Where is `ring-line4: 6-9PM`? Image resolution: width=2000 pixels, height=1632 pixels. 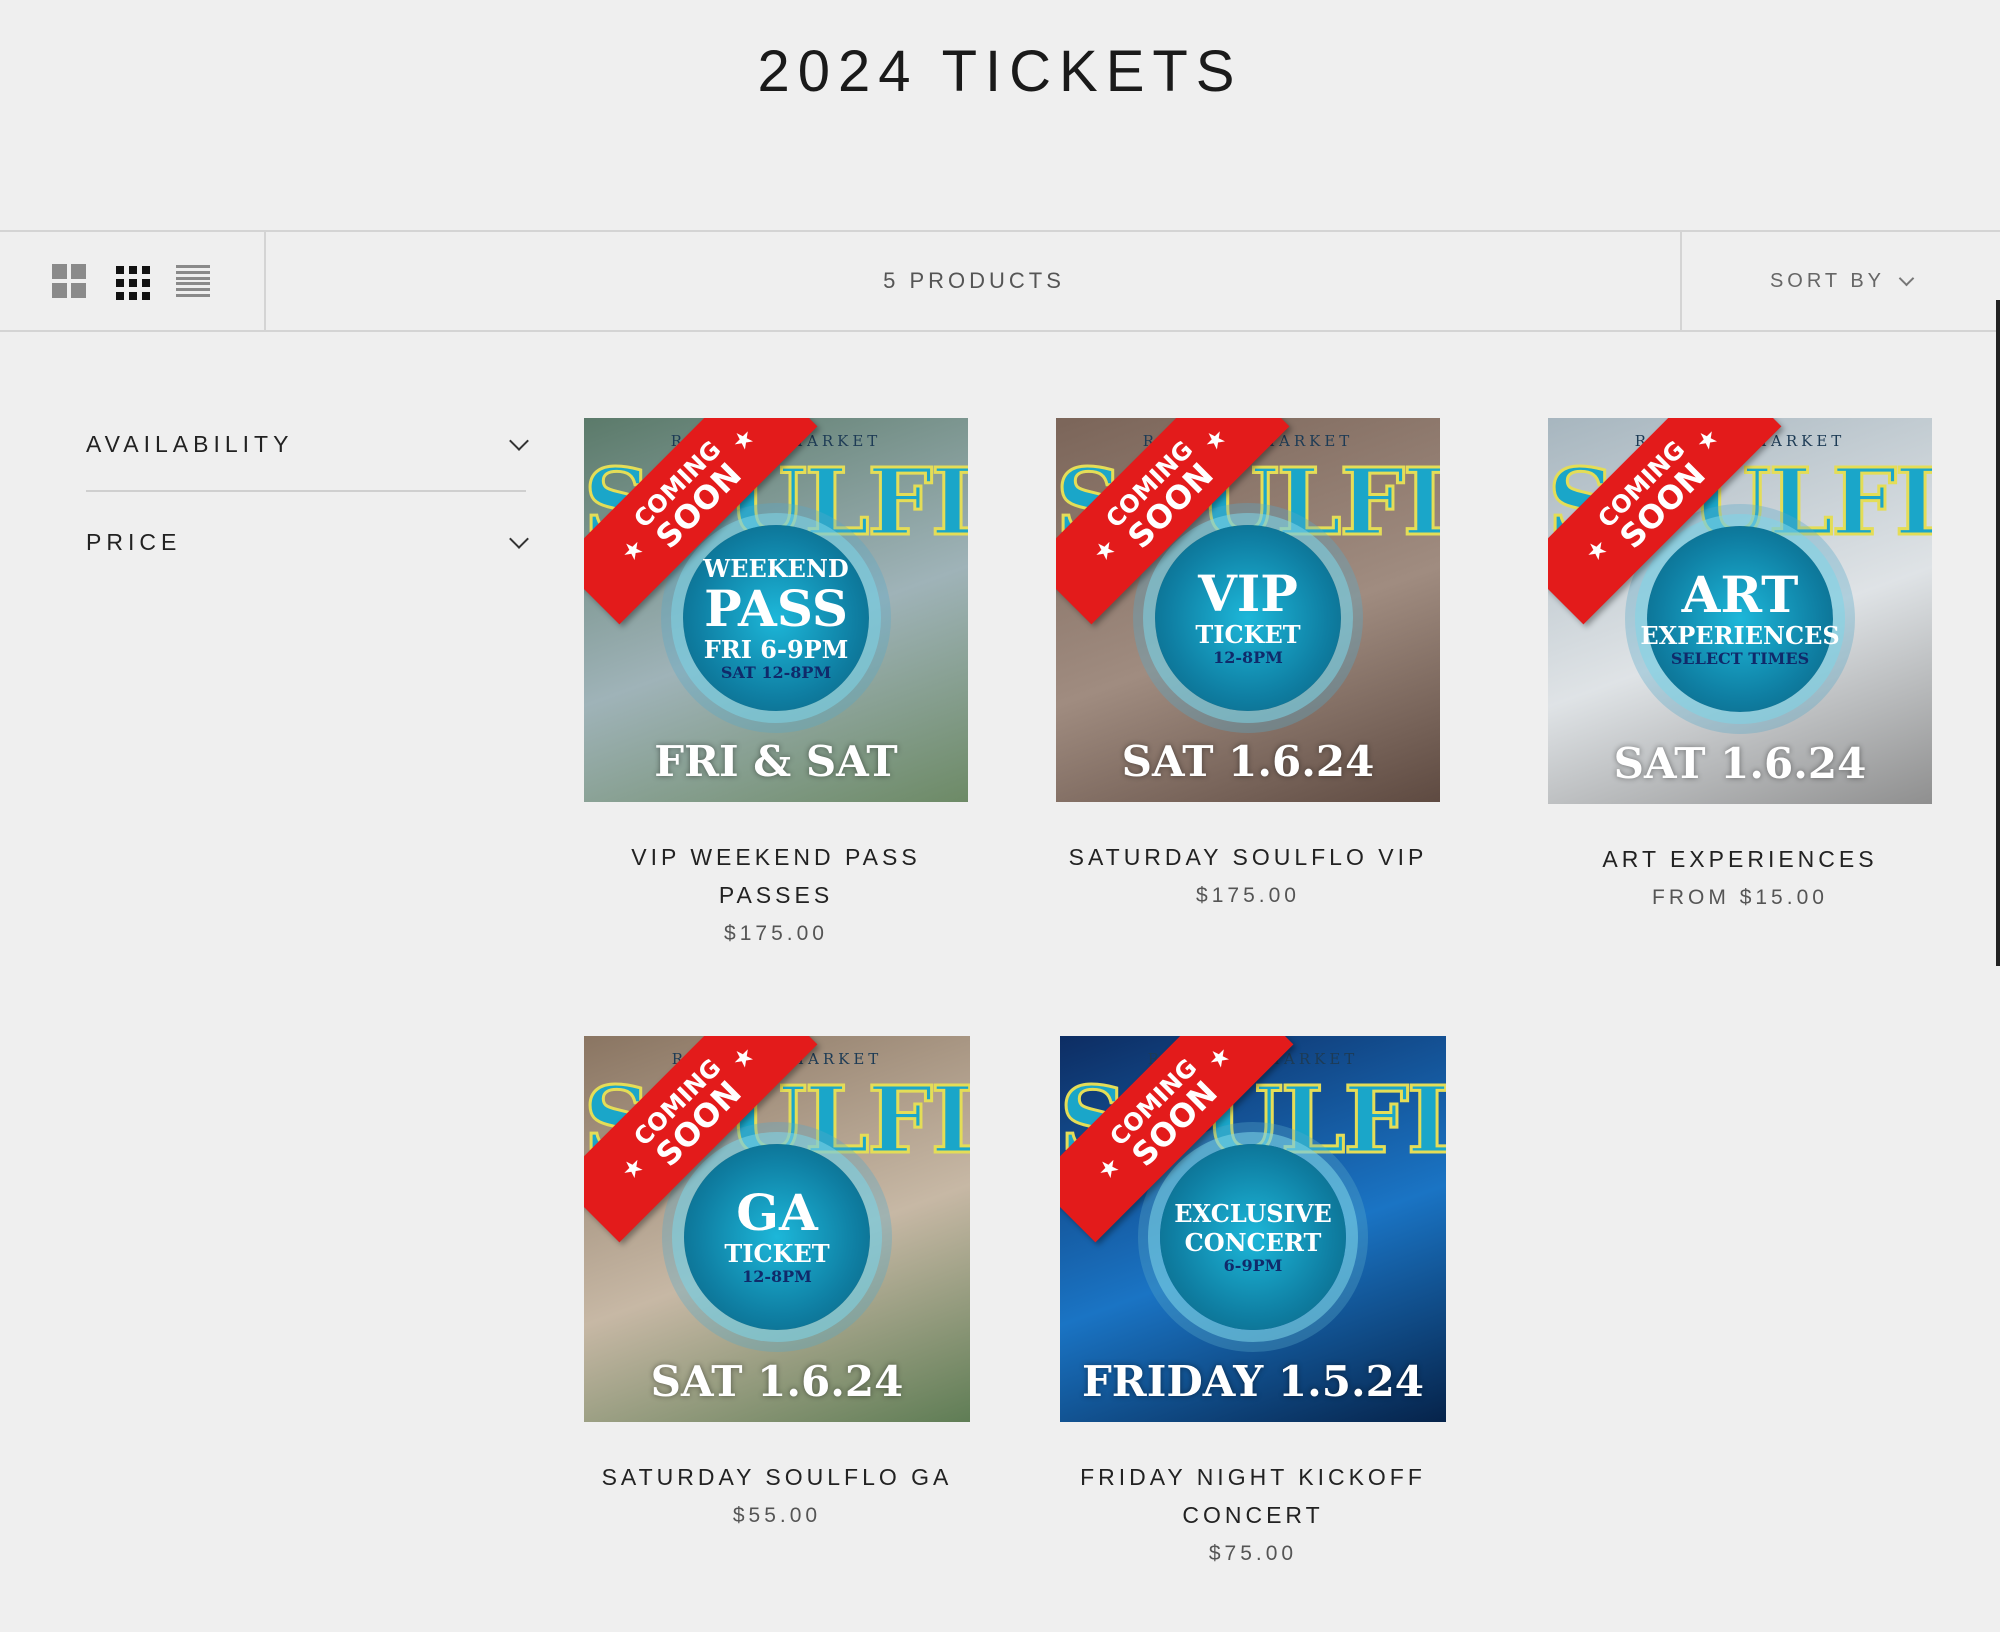
ring-line4: 6-9PM is located at coordinates (1253, 1265).